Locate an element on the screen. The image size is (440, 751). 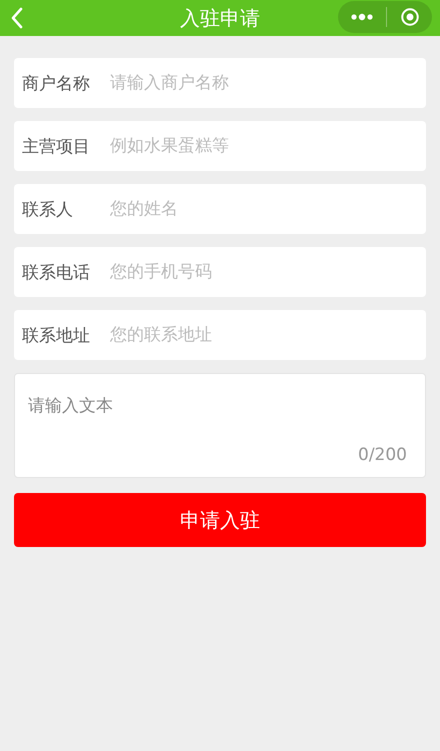
field-label: 联系电话 is located at coordinates (62, 272).